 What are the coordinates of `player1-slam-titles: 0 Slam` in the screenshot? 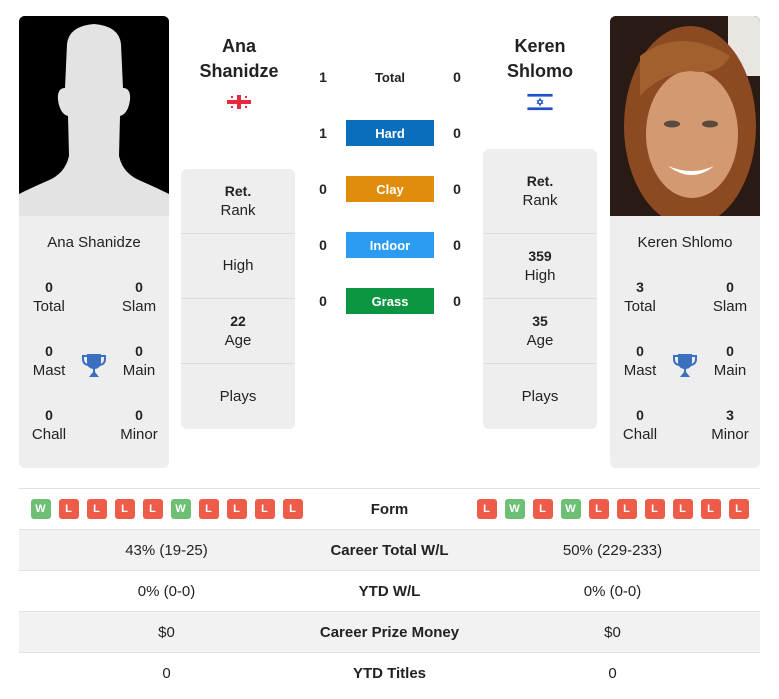 It's located at (139, 297).